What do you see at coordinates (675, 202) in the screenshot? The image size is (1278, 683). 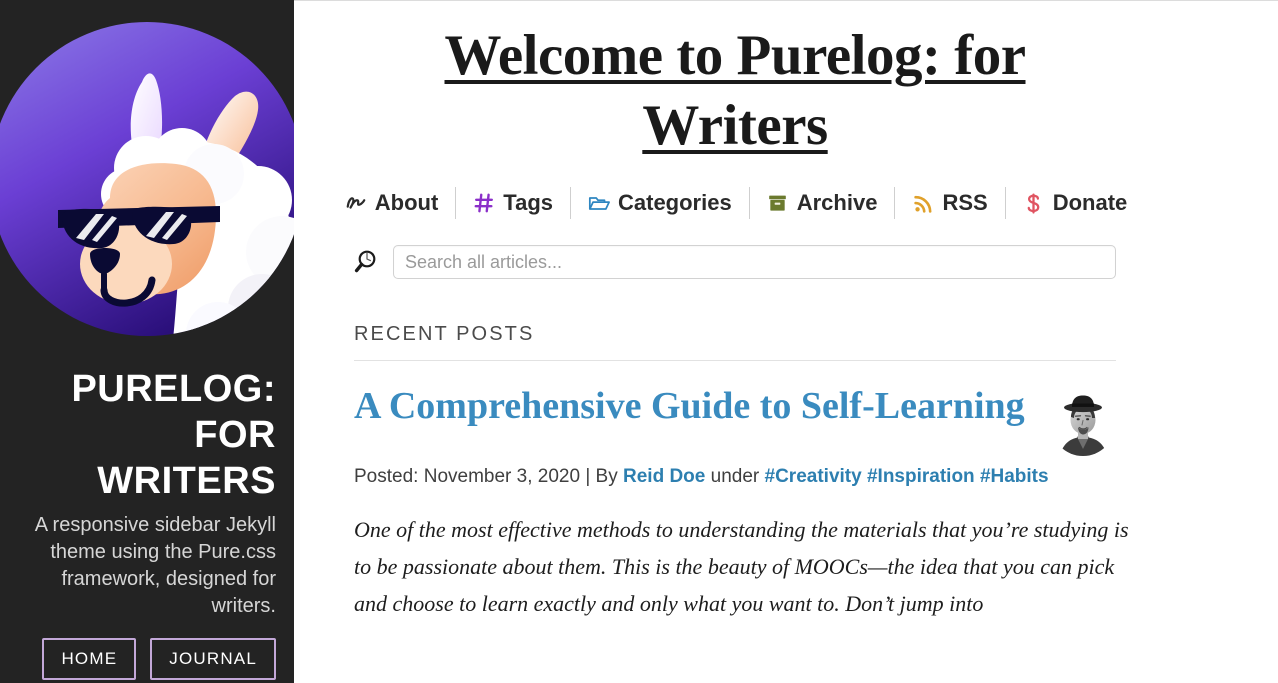 I see `nav-label-categories: Categories` at bounding box center [675, 202].